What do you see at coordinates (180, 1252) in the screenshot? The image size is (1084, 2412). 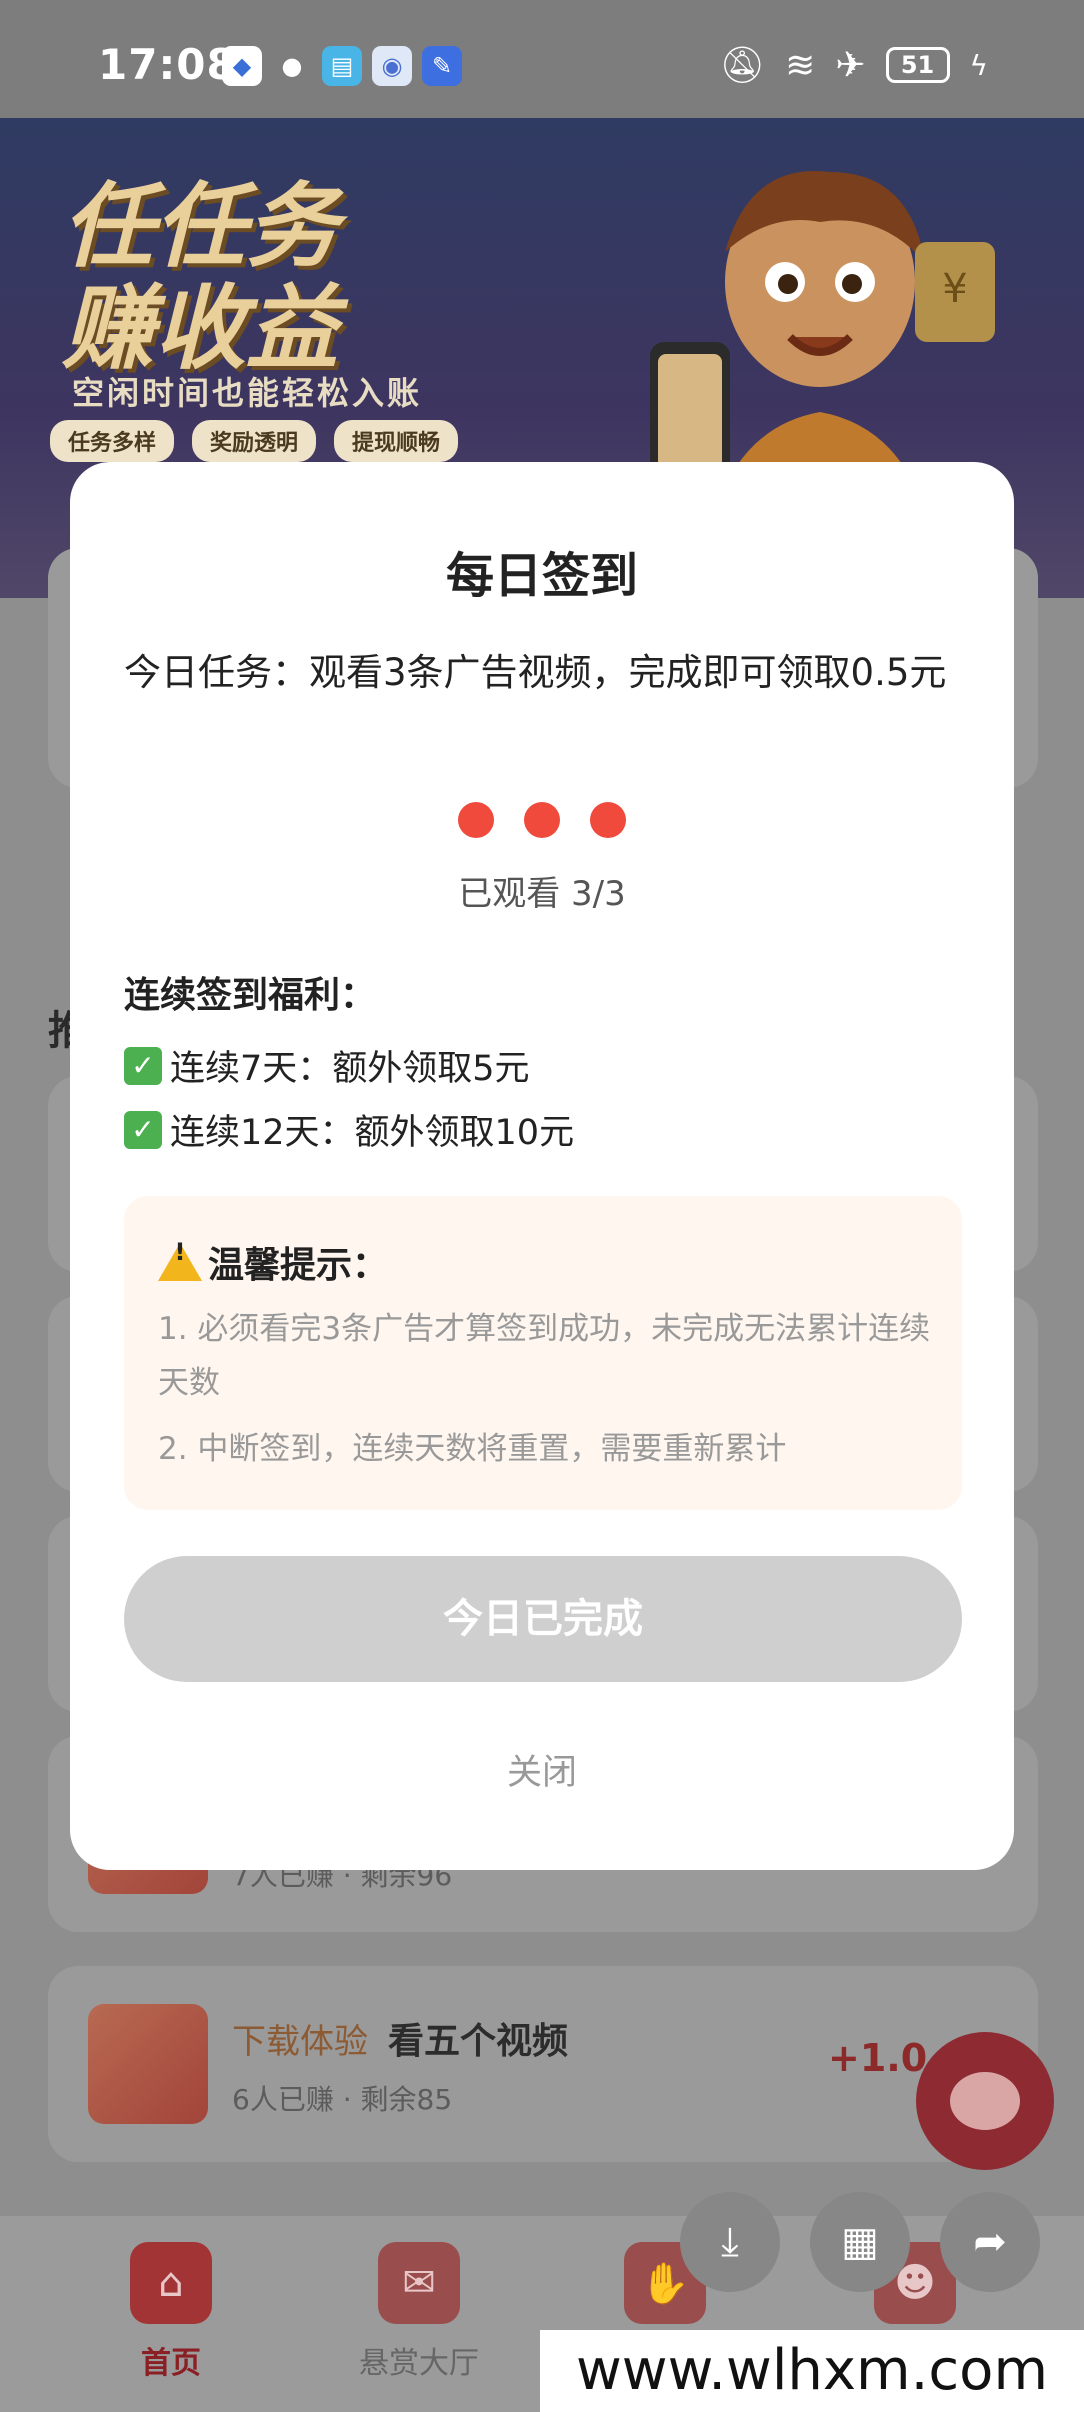 I see `warning-mark: !` at bounding box center [180, 1252].